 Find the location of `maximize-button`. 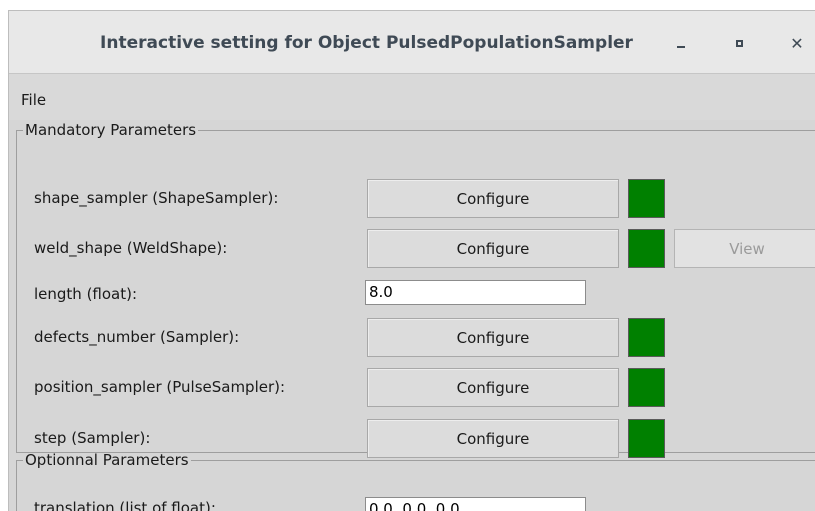

maximize-button is located at coordinates (739, 43).